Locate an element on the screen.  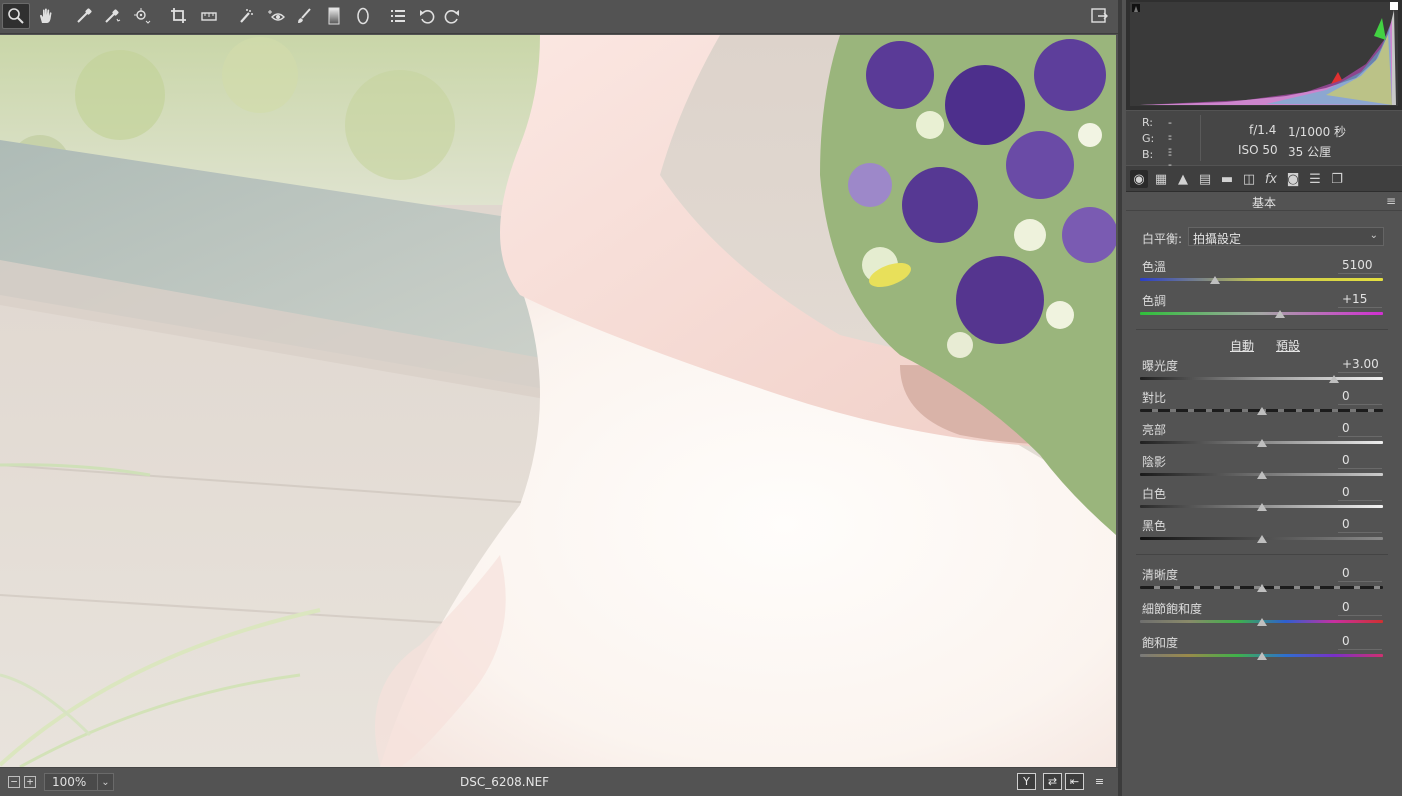
red-readout: R: --- is located at coordinates (1157, 135).